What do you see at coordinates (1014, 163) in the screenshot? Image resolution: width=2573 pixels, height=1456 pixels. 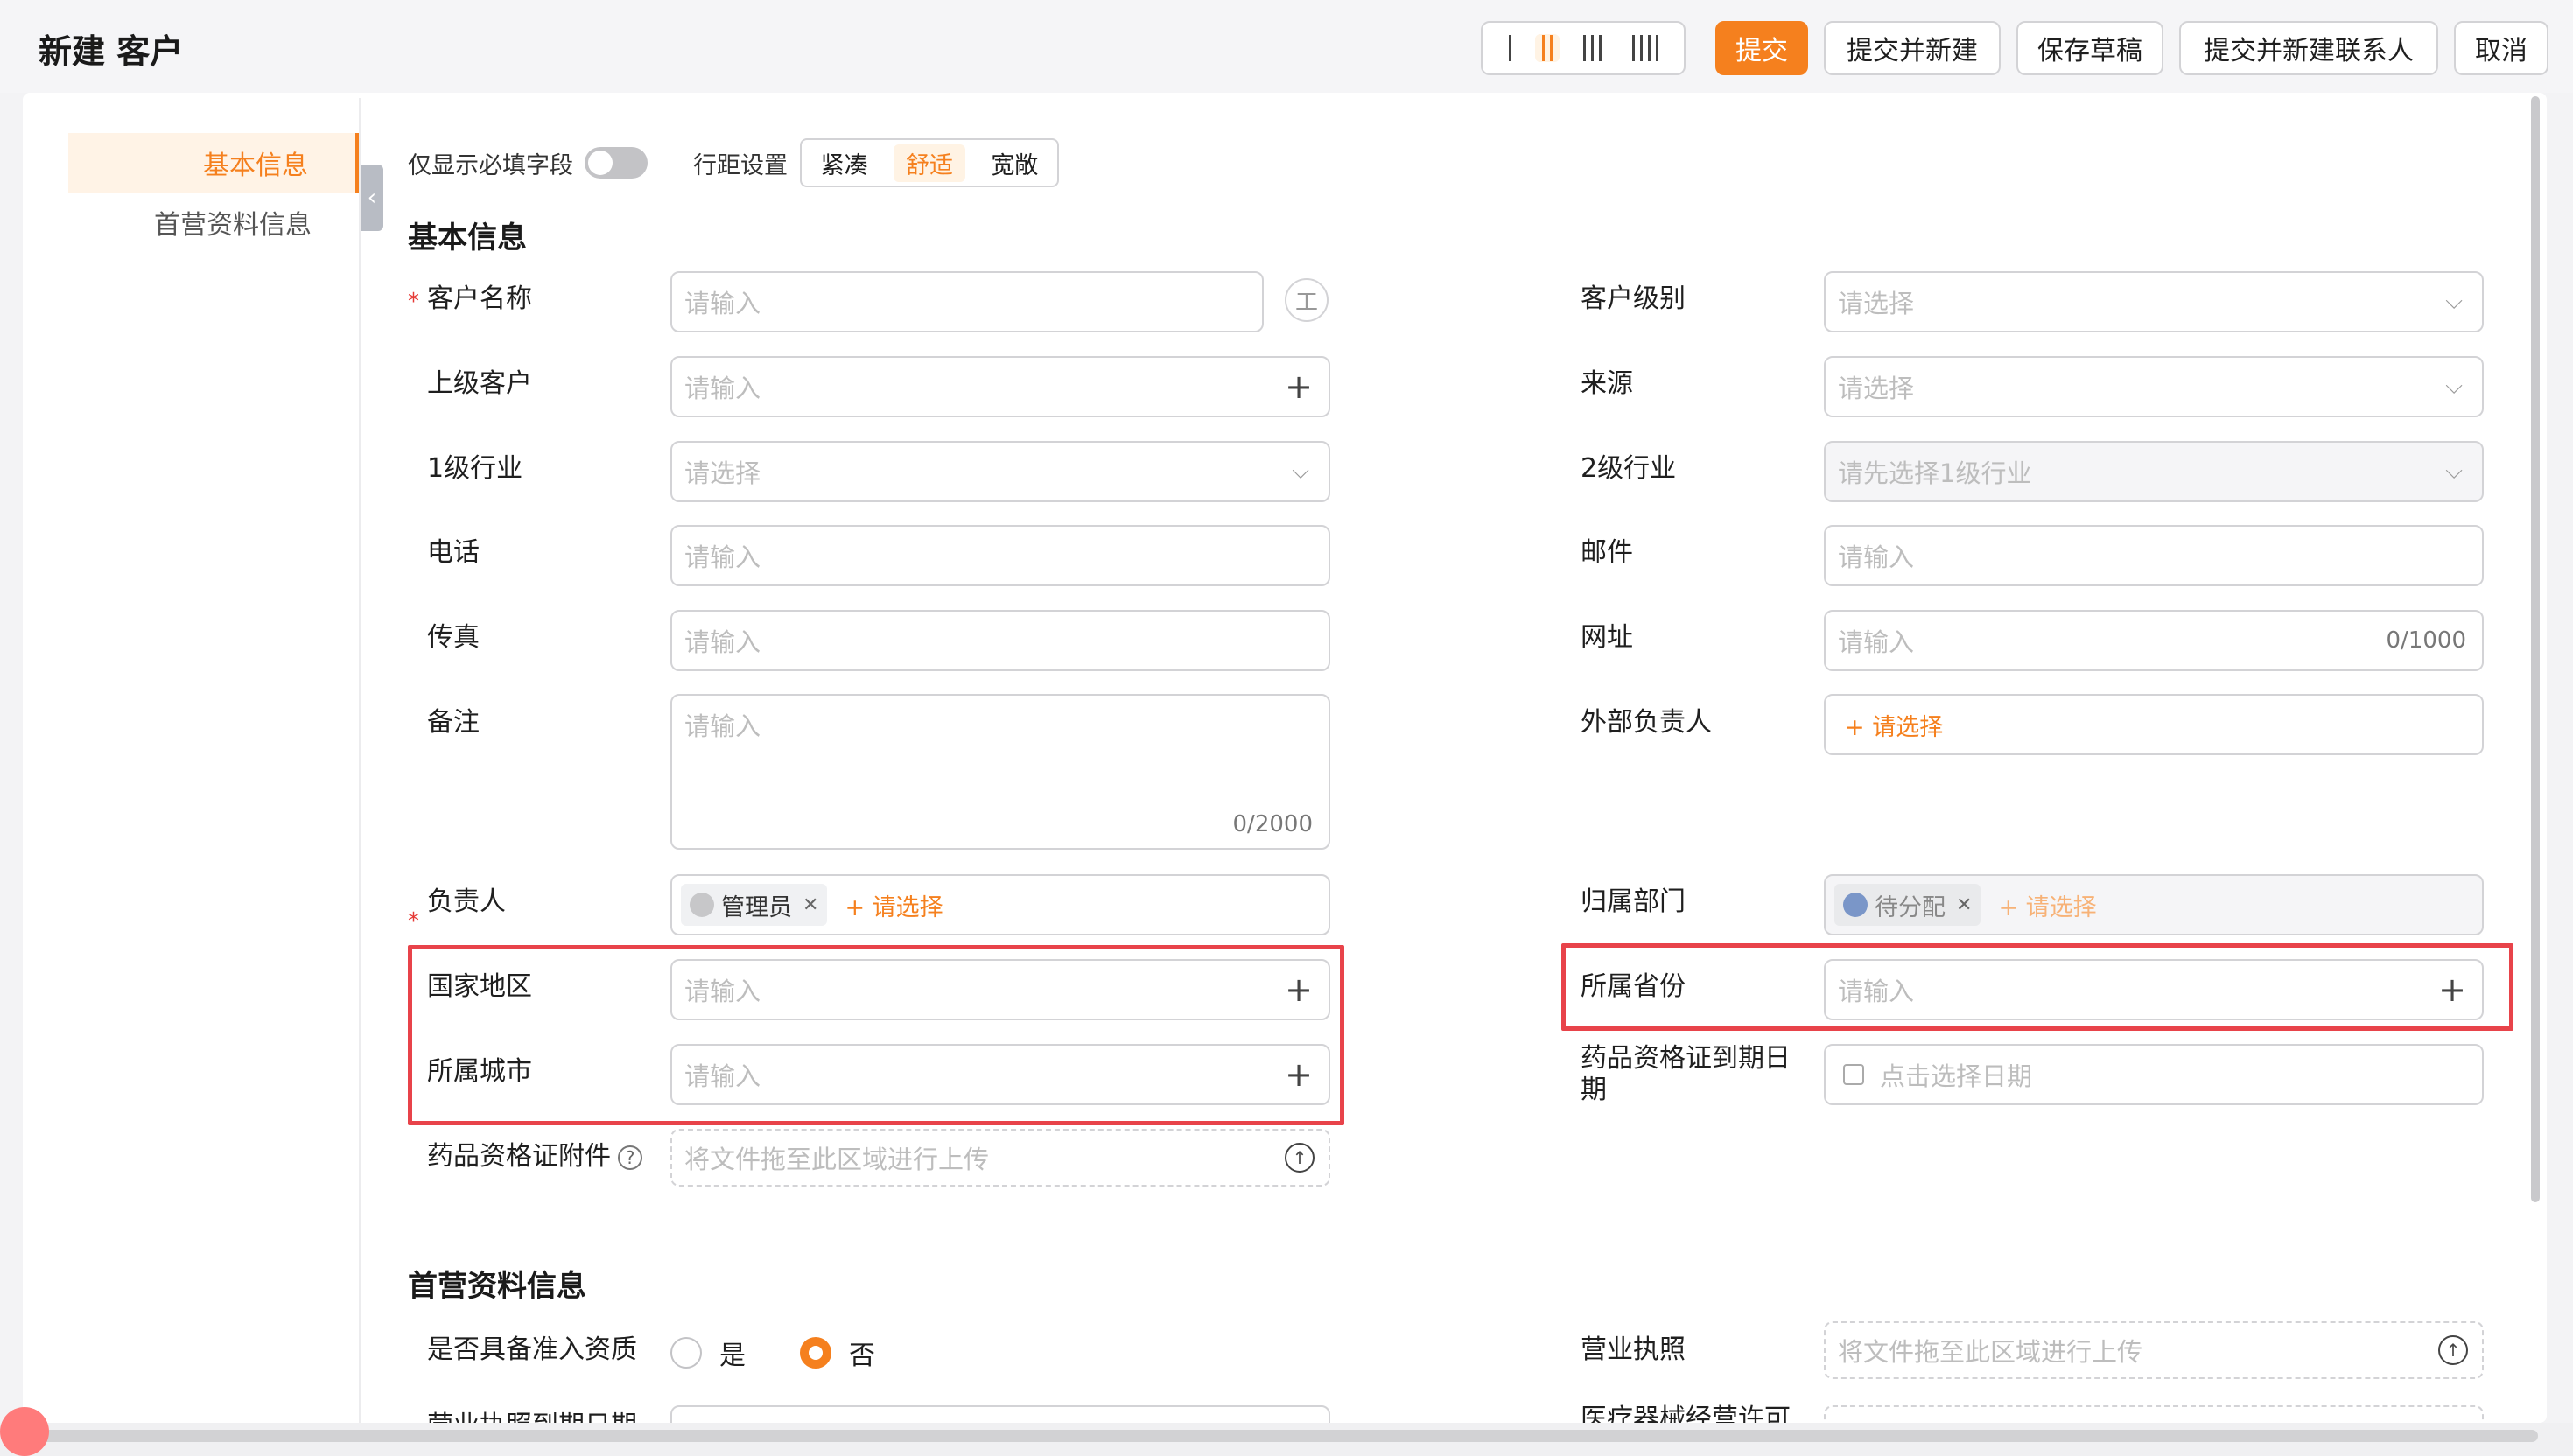 I see `spacing-wide: 宽敞` at bounding box center [1014, 163].